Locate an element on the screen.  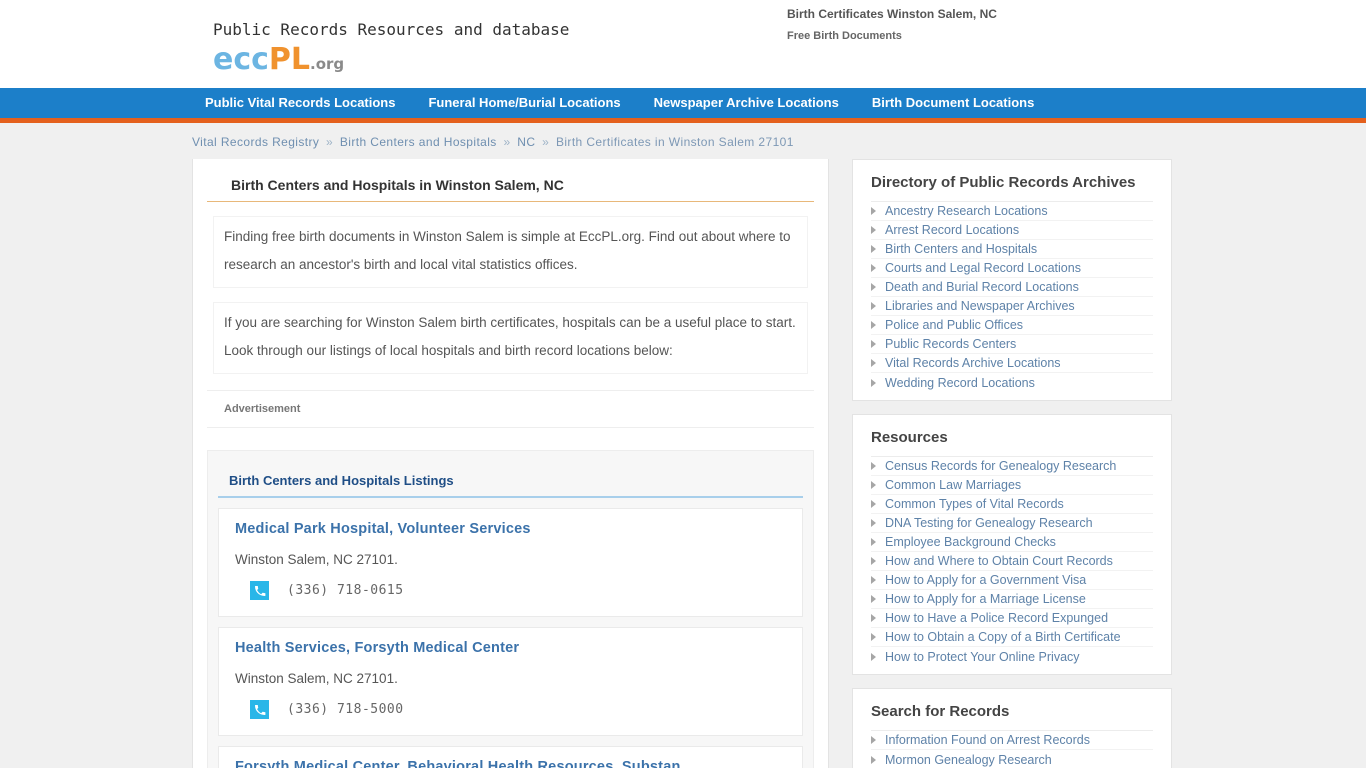
nav-item-public-vital-records-locations: Public Vital Records Locations is located at coordinates (300, 103).